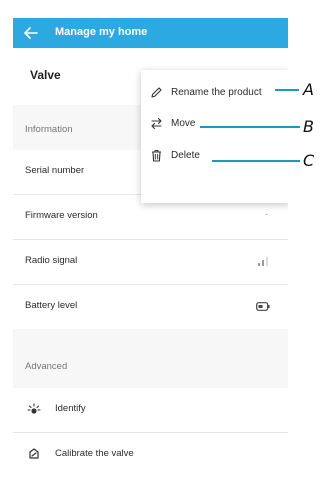 The height and width of the screenshot is (493, 321). What do you see at coordinates (150, 410) in the screenshot?
I see `advanced-row-identify: Identify` at bounding box center [150, 410].